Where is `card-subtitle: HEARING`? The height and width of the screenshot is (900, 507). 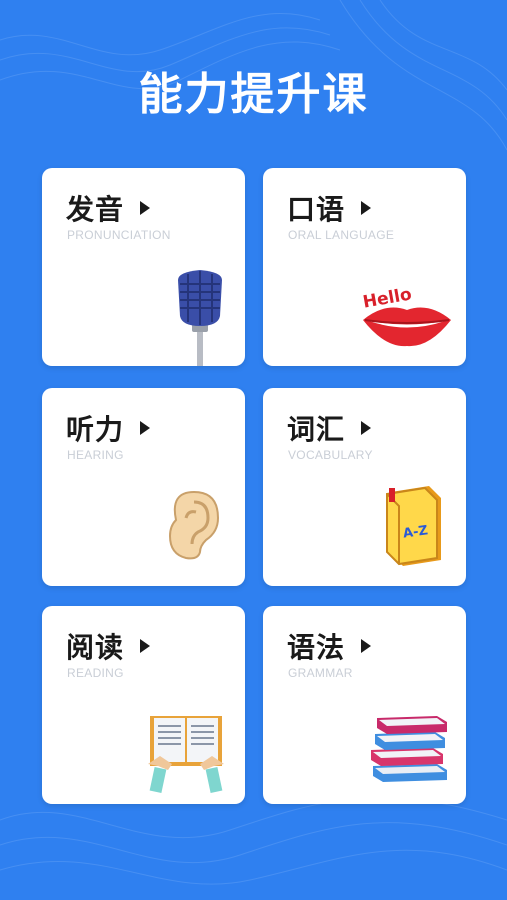
card-subtitle: HEARING is located at coordinates (95, 455).